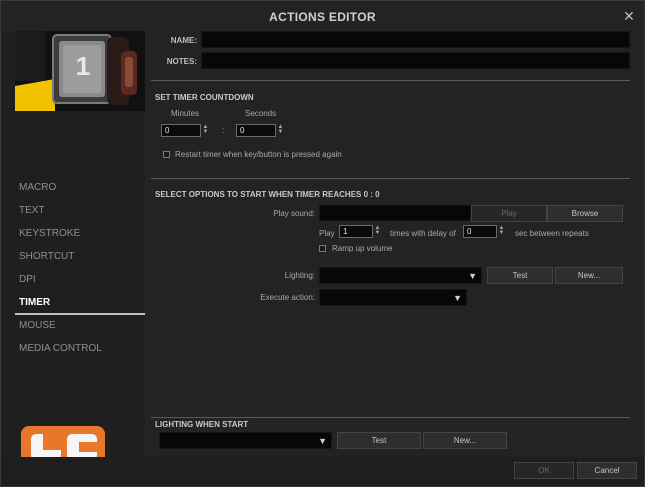 The width and height of the screenshot is (645, 487). Describe the element at coordinates (181, 61) in the screenshot. I see `notes-label: NOTES:` at that location.